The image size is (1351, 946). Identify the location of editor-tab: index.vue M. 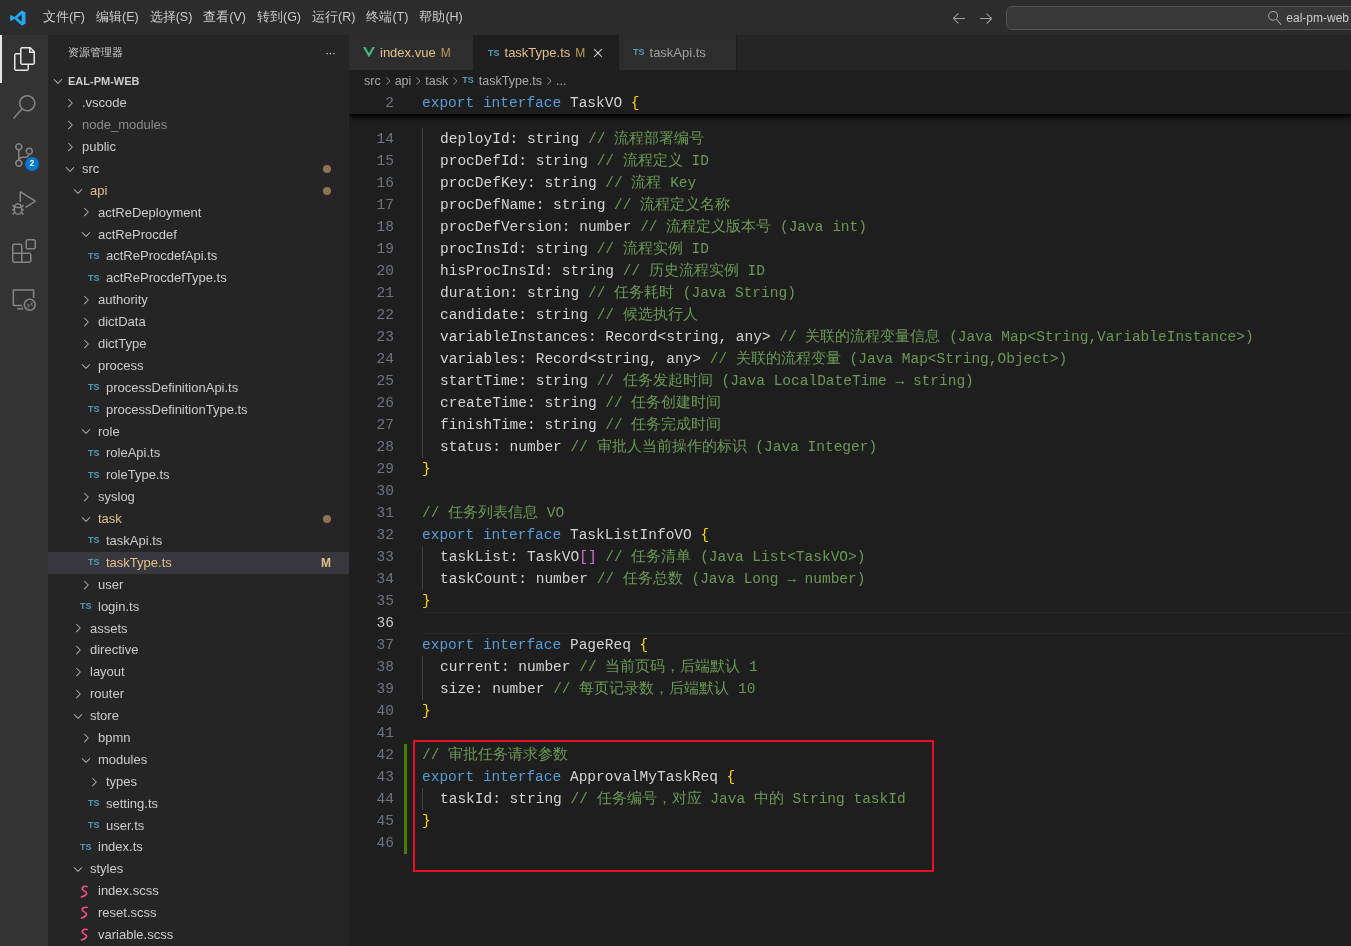
(411, 52).